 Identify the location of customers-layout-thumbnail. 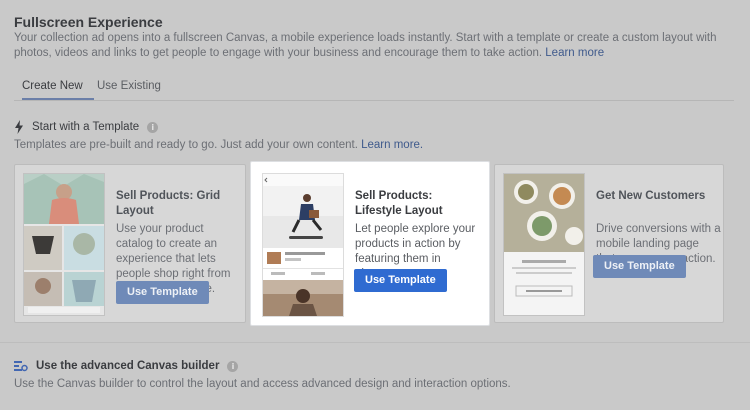
(544, 244).